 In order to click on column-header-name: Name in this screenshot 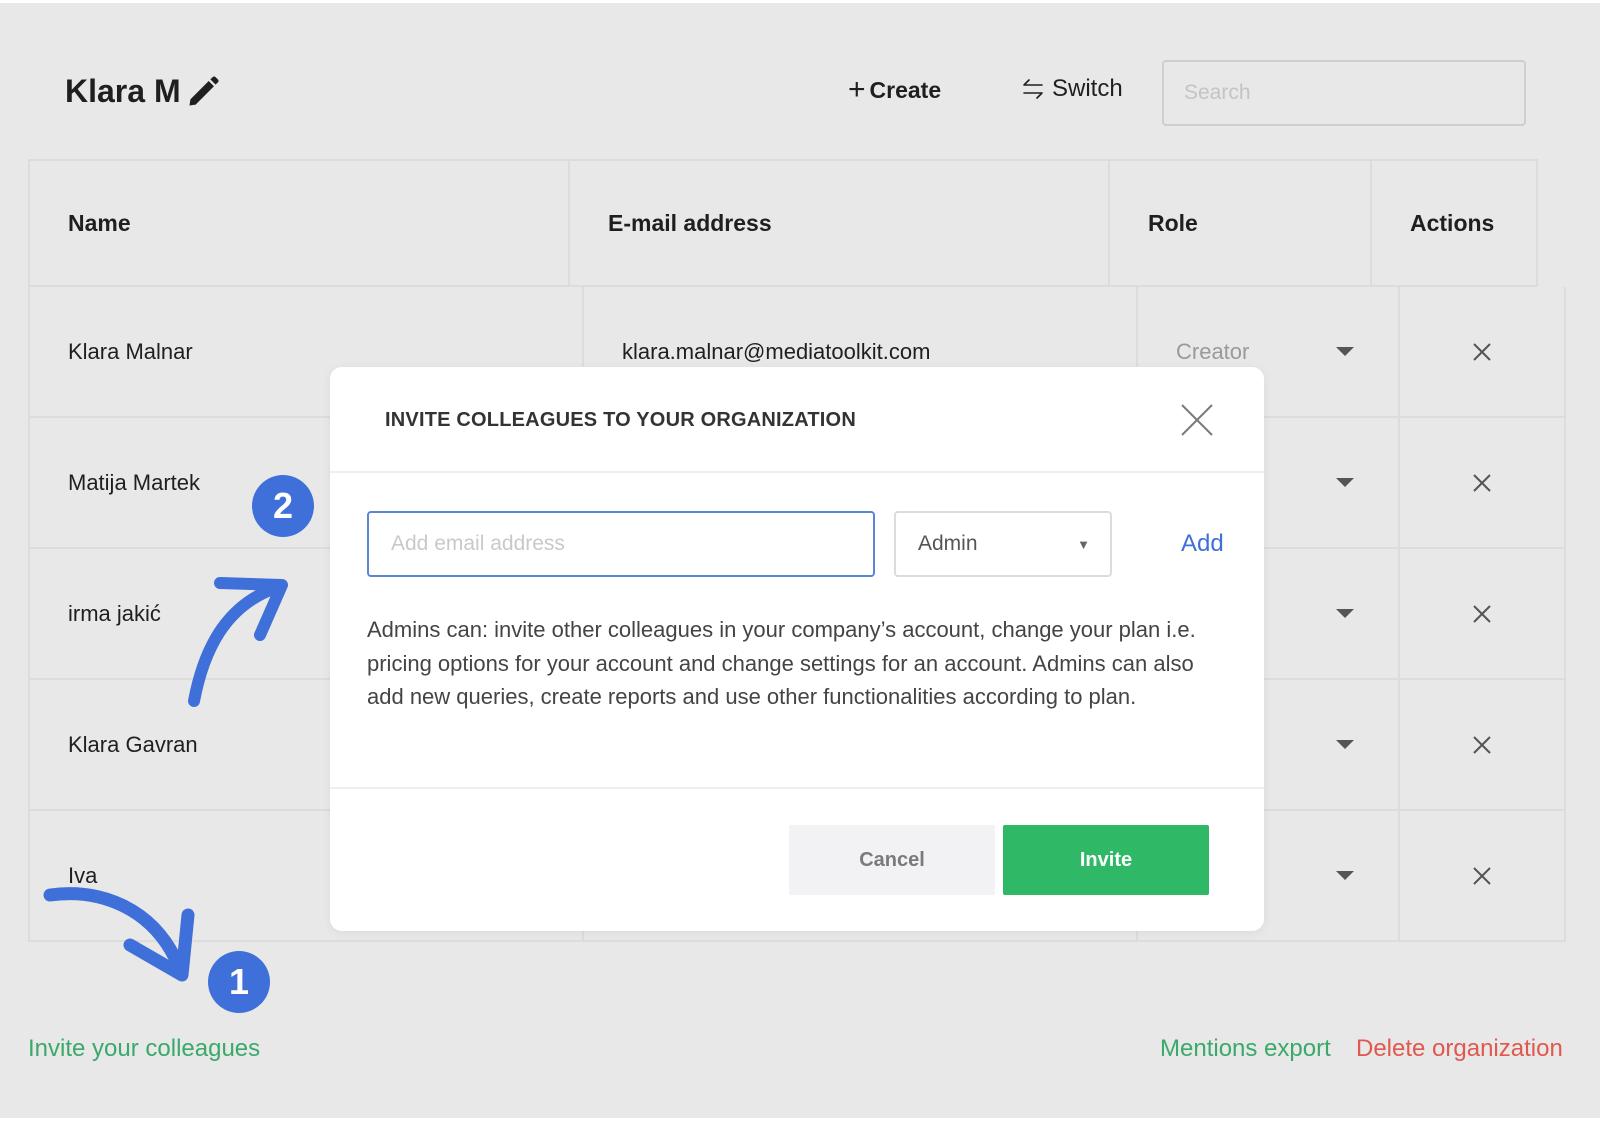, I will do `click(300, 223)`.